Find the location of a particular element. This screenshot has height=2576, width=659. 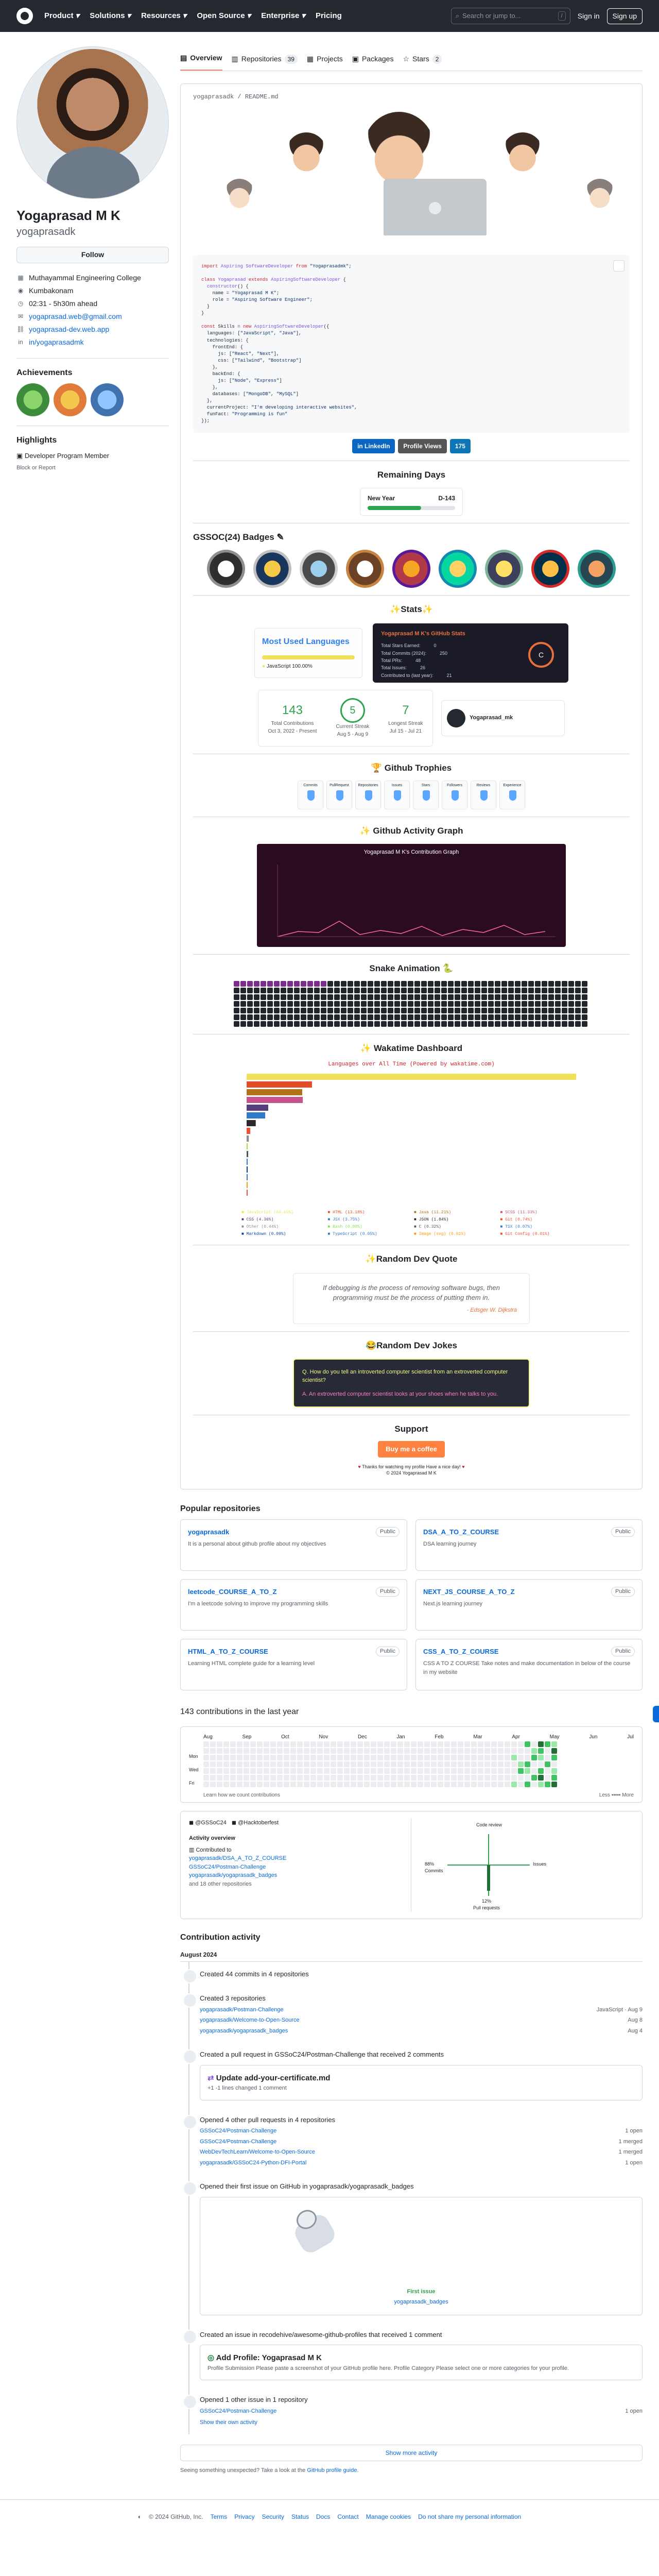

tab-overview: ▤ Overview is located at coordinates (201, 62).